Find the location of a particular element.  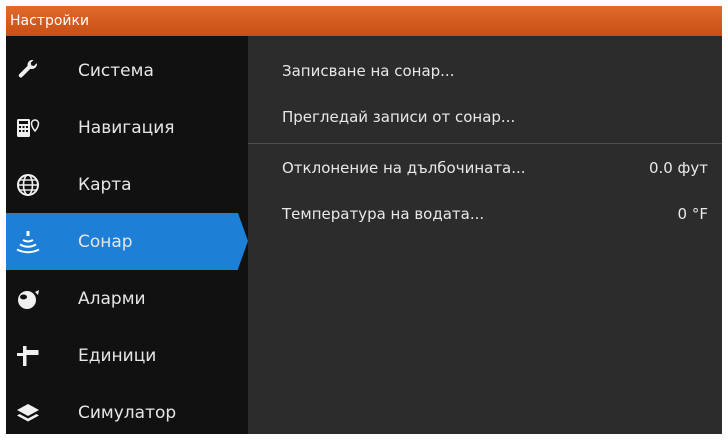

sidebar-item-label: Система is located at coordinates (116, 70).